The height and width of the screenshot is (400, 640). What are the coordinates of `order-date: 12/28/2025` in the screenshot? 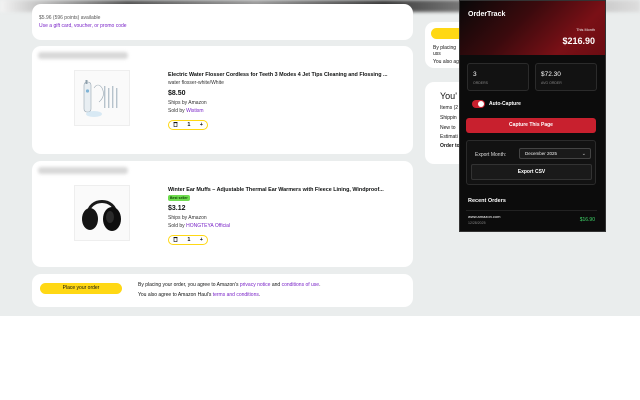 It's located at (477, 223).